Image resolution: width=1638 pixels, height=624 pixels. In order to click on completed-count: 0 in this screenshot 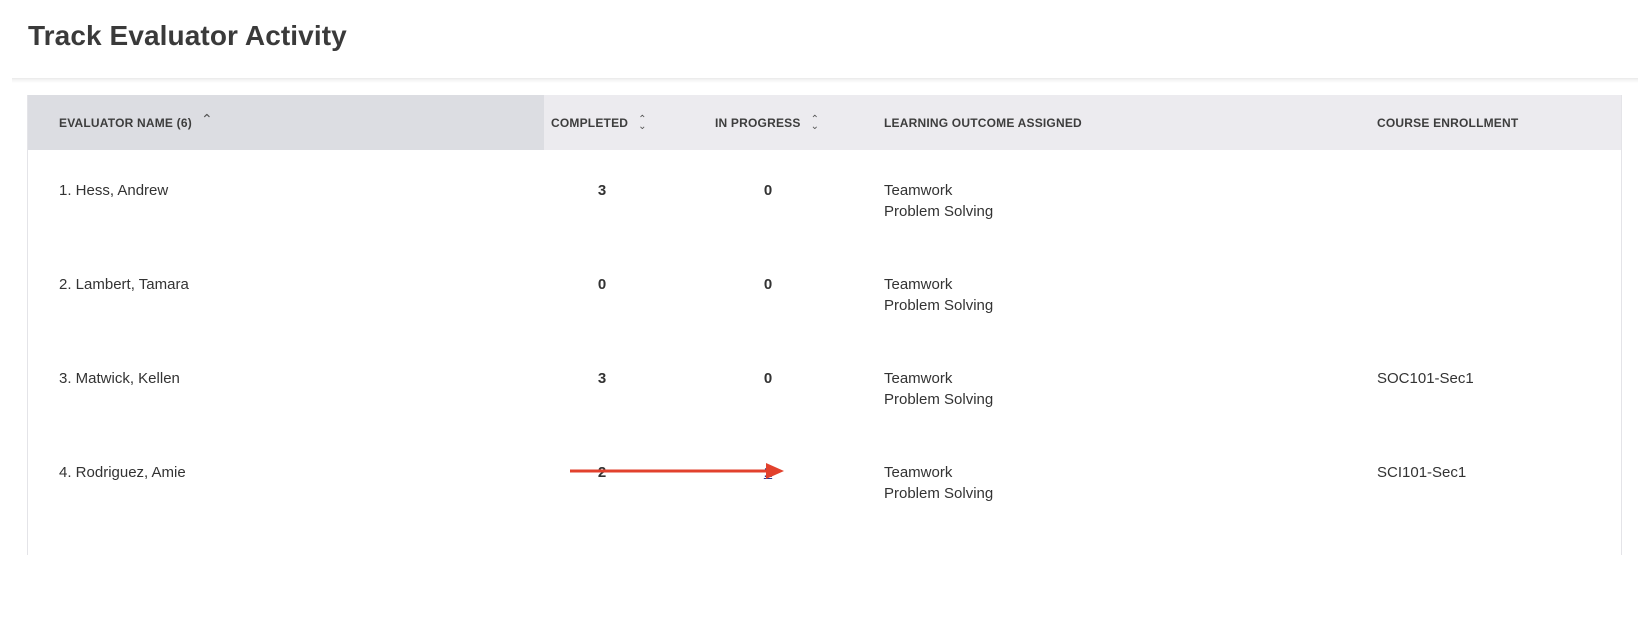, I will do `click(602, 284)`.